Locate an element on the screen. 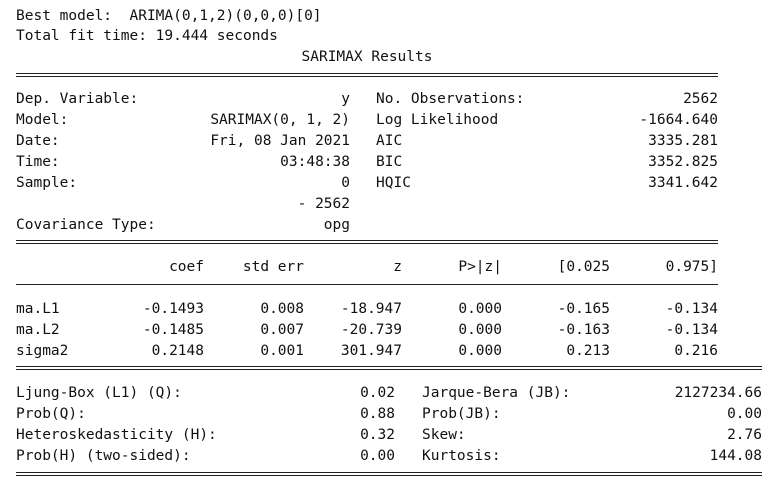  info-label: BIC is located at coordinates (389, 162).